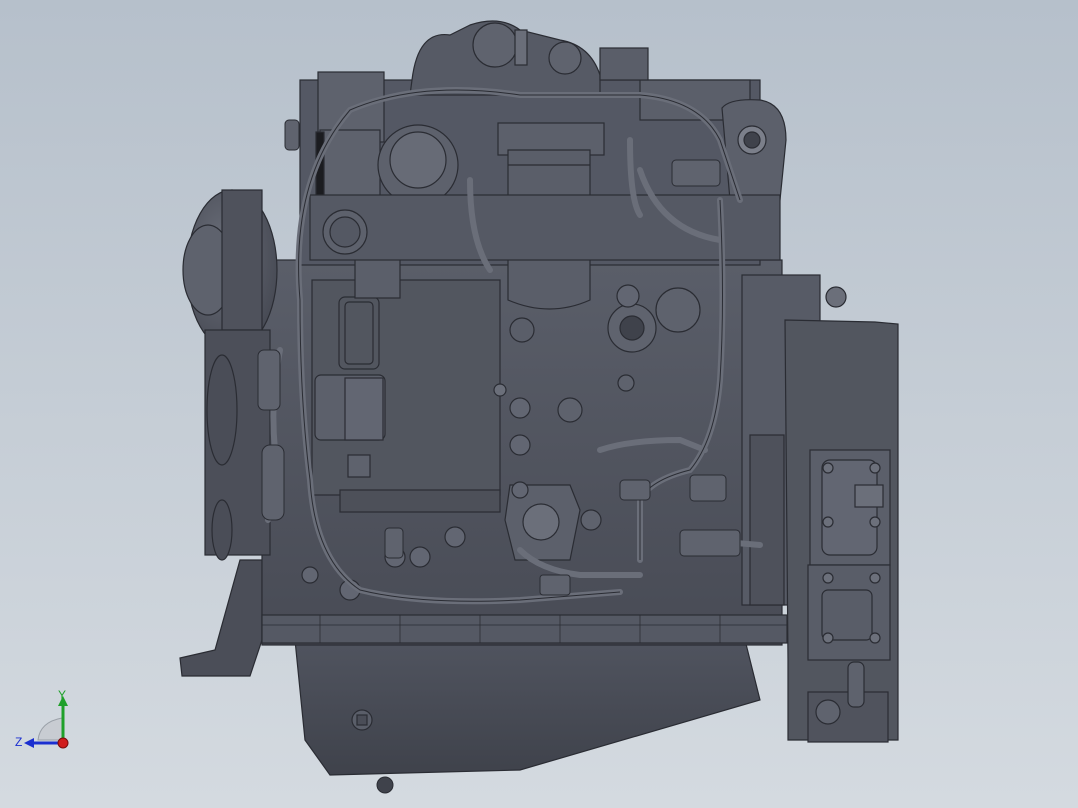 This screenshot has width=1078, height=808. Describe the element at coordinates (18, 742) in the screenshot. I see `z-axis-label: Z` at that location.